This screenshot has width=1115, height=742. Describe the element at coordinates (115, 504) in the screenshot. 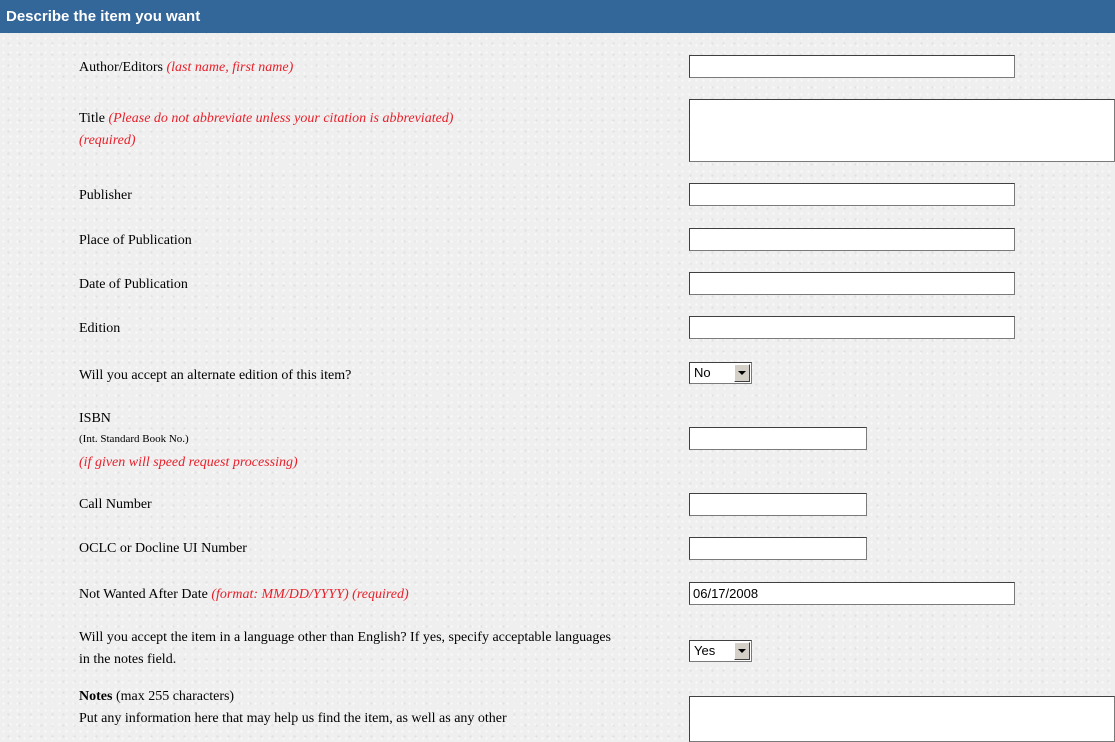

I see `call-number-label: Call Number` at that location.